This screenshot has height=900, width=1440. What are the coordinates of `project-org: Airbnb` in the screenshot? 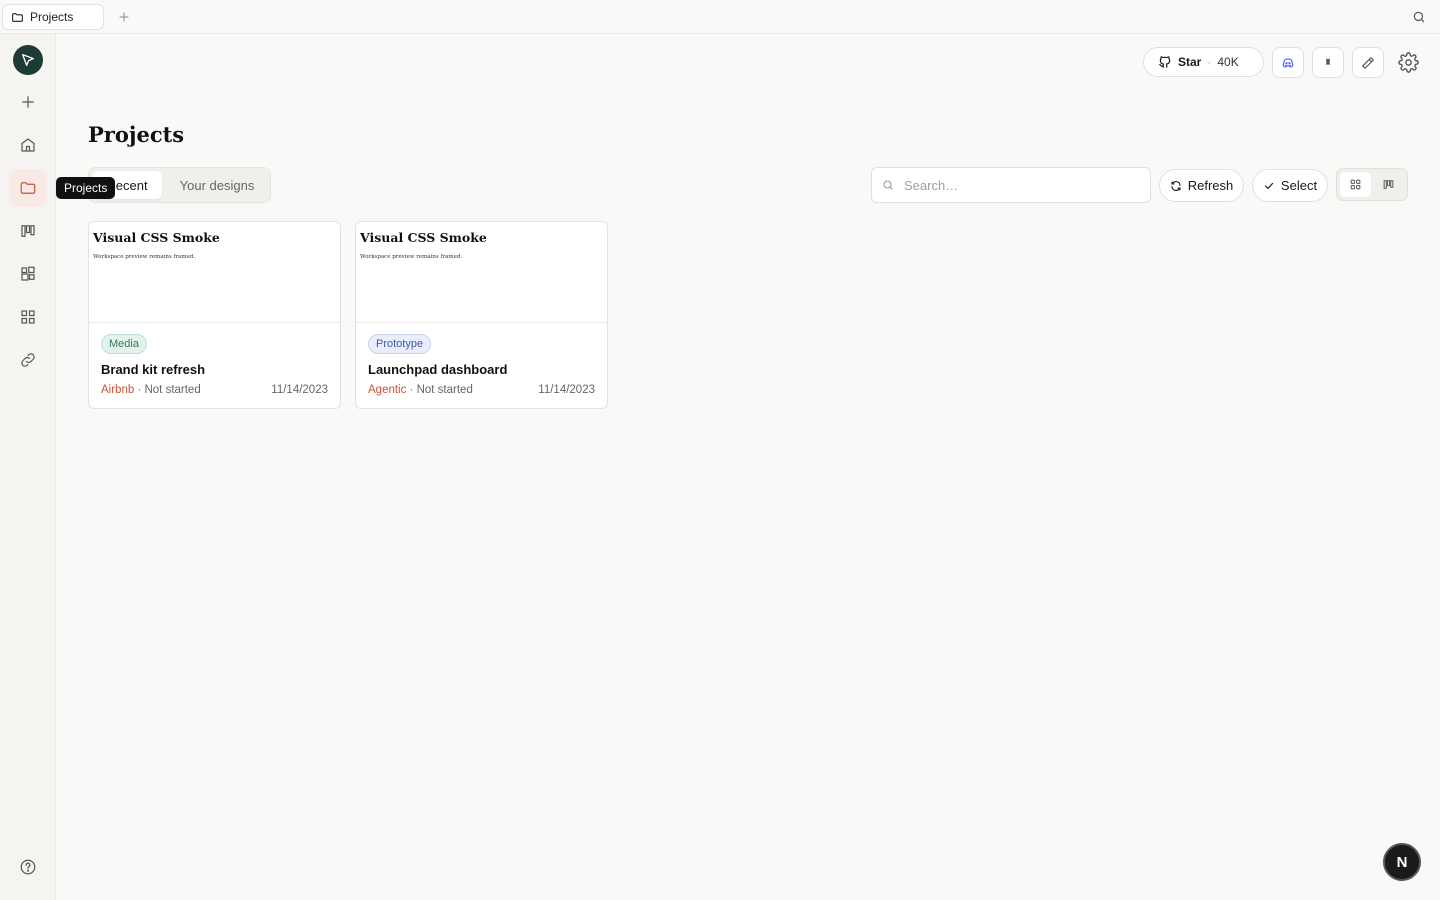 It's located at (118, 390).